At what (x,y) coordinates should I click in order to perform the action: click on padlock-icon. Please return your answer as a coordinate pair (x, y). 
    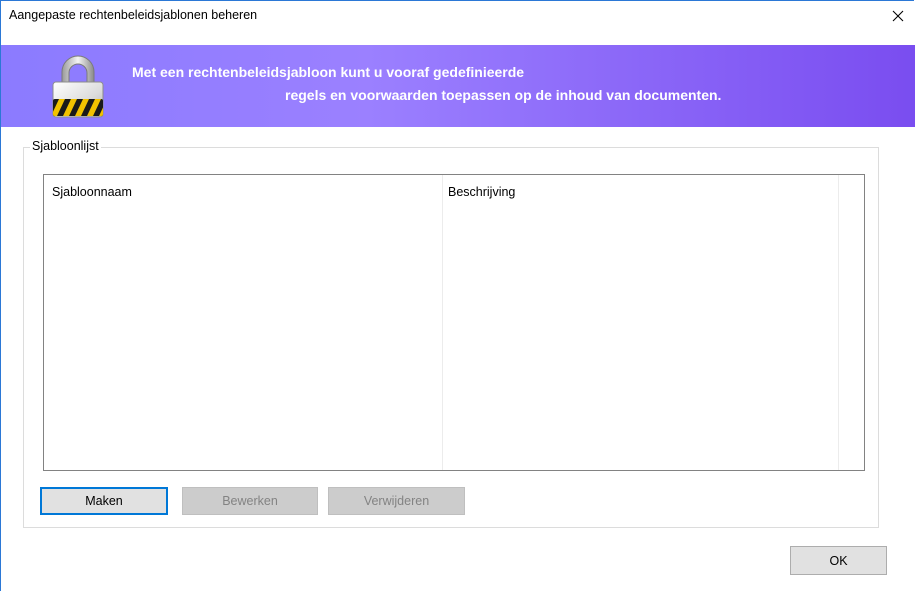
    Looking at the image, I should click on (78, 86).